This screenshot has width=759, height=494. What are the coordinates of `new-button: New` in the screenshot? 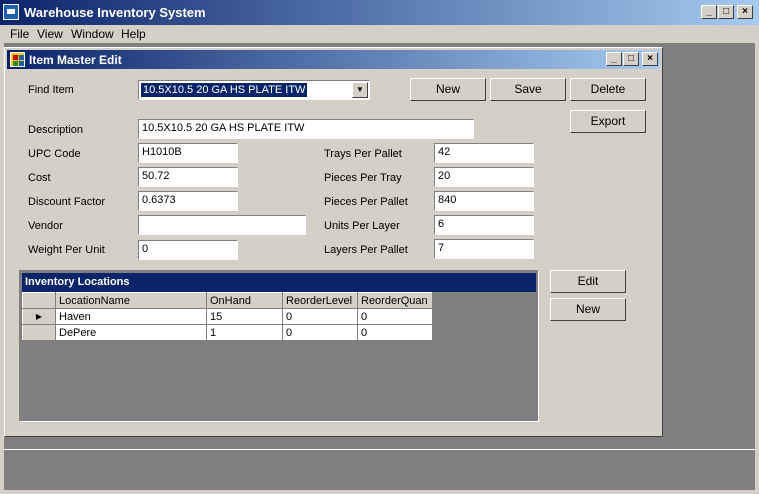 It's located at (448, 89).